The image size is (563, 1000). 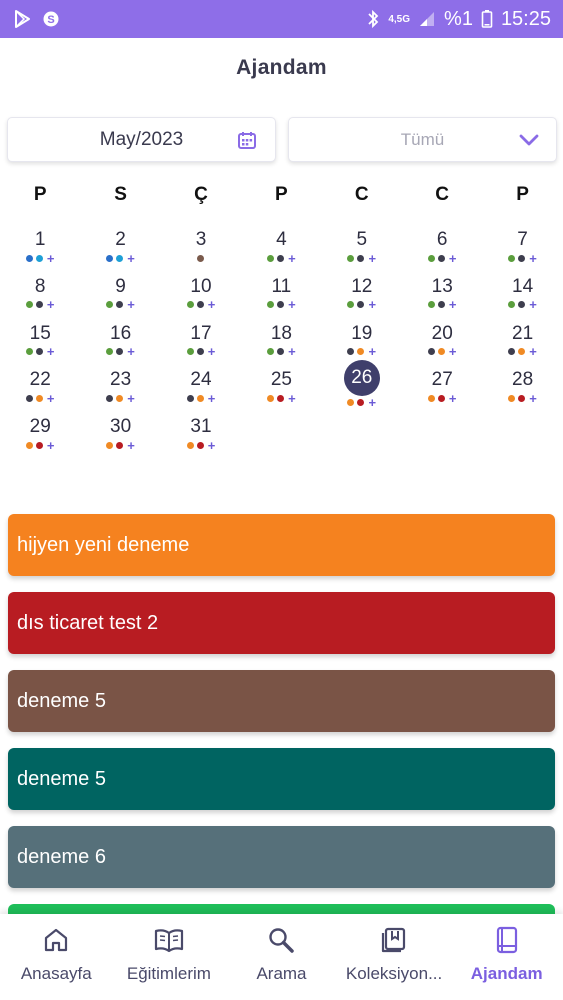 I want to click on calendar-day: 26 +, so click(x=362, y=387).